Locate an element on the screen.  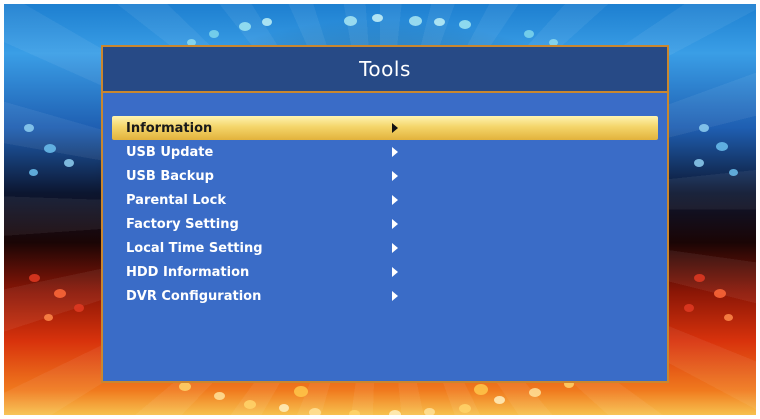
menu-item-label: Local Time Setting is located at coordinates (194, 248).